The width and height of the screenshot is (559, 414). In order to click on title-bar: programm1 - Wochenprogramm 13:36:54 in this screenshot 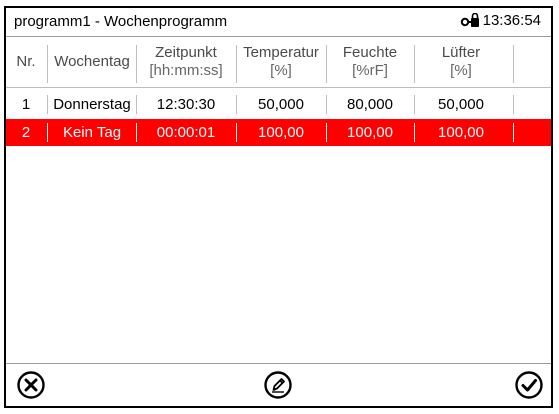, I will do `click(278, 22)`.